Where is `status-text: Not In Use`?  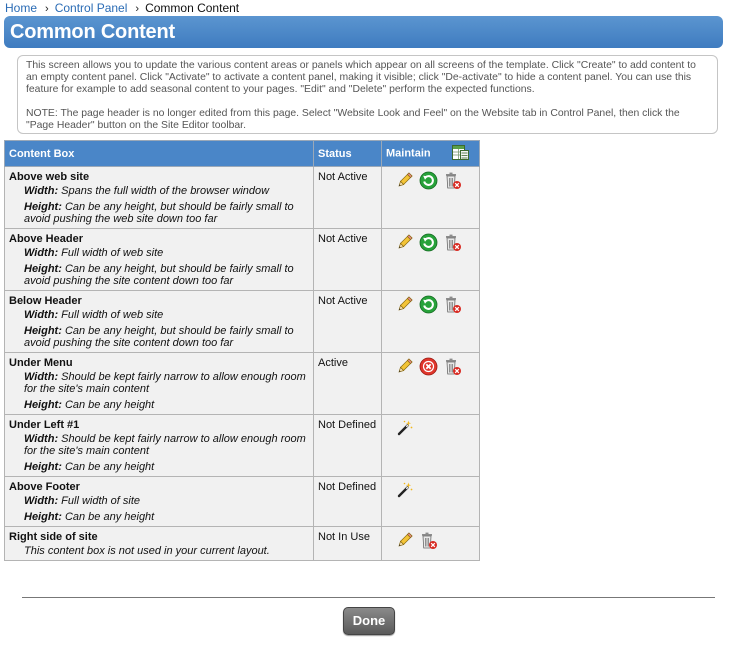 status-text: Not In Use is located at coordinates (344, 537).